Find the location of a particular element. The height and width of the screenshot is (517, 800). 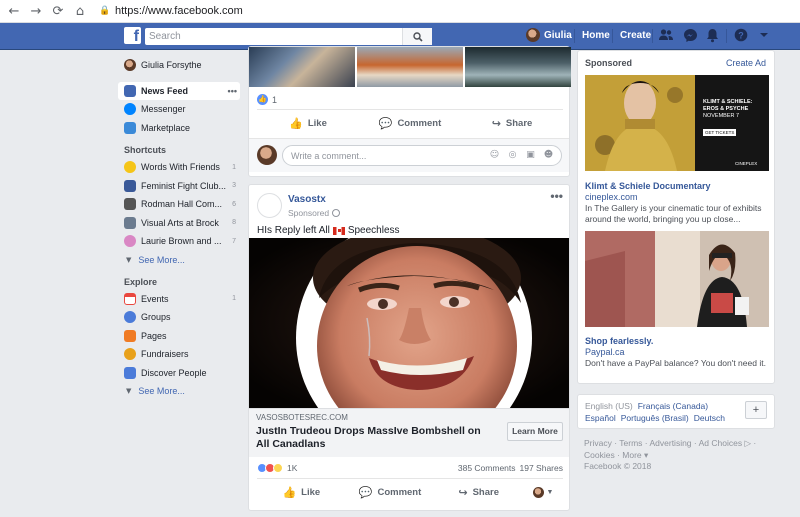

sidebar-item-groups: Groups is located at coordinates (179, 317).